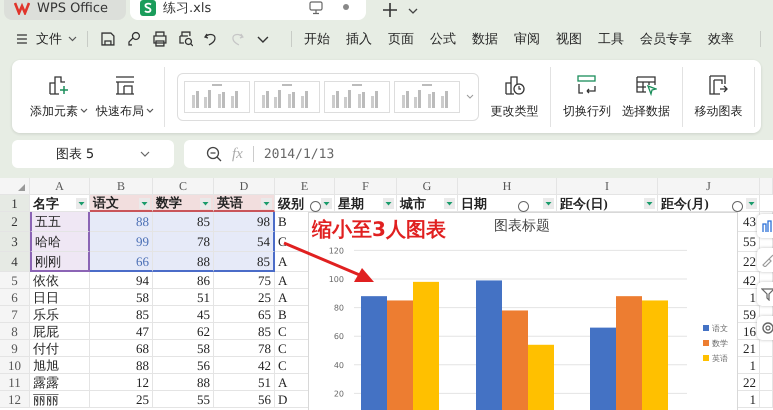 The height and width of the screenshot is (410, 773). Describe the element at coordinates (108, 39) in the screenshot. I see `save-icon` at that location.